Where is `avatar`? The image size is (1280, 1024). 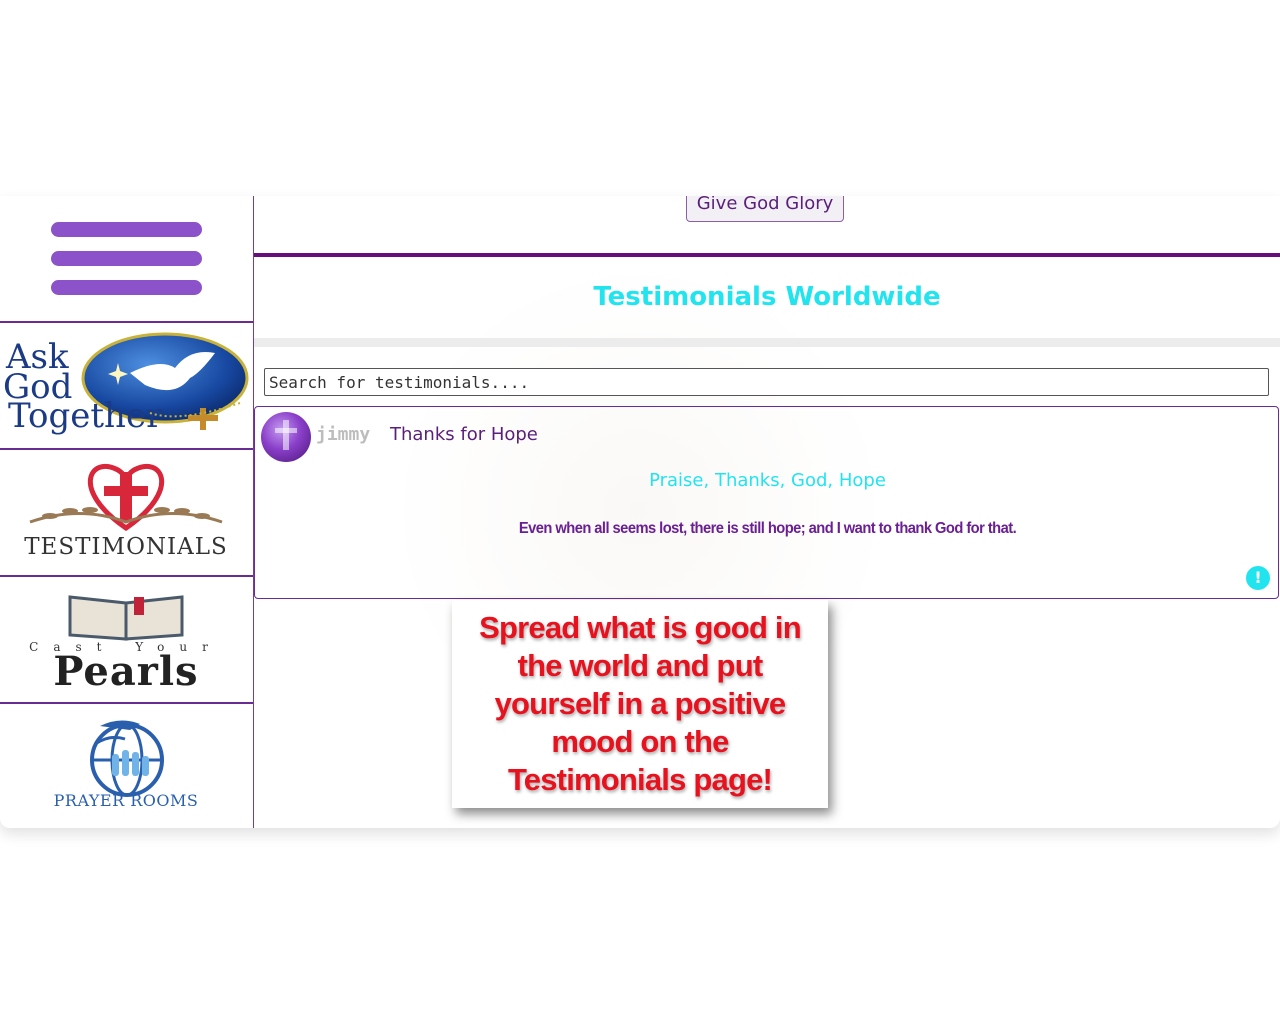 avatar is located at coordinates (286, 437).